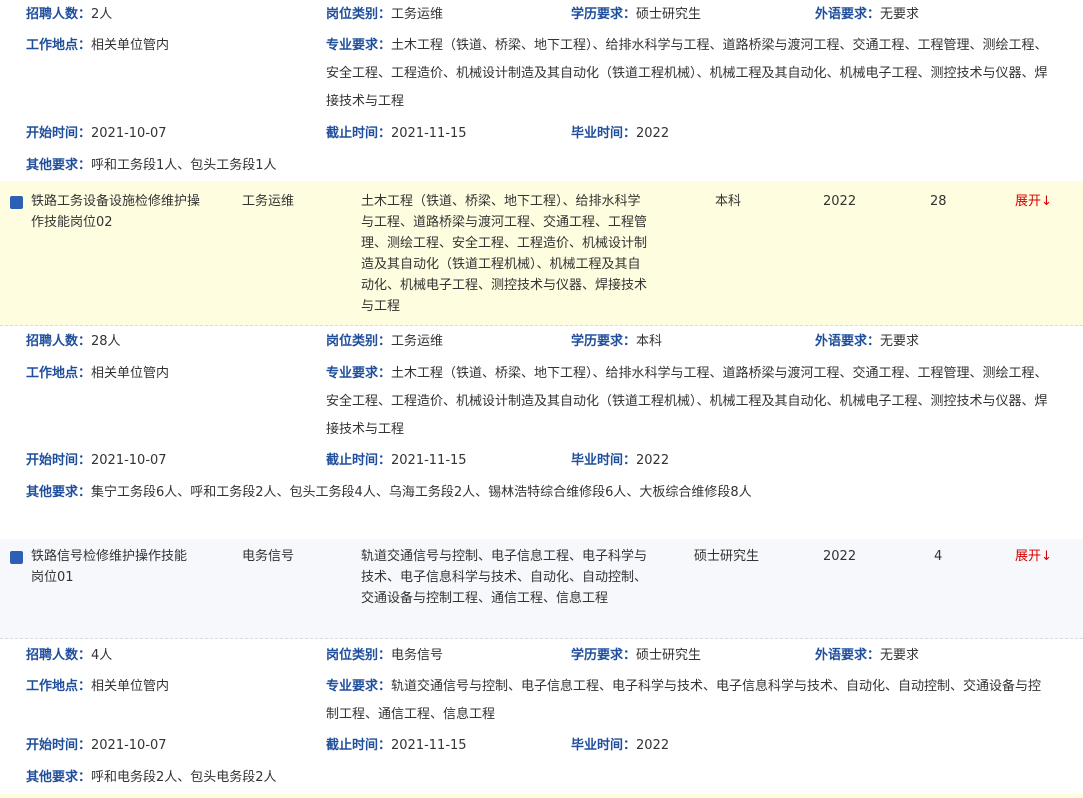 This screenshot has height=798, width=1083. I want to click on position-category: 电务信号, so click(268, 556).